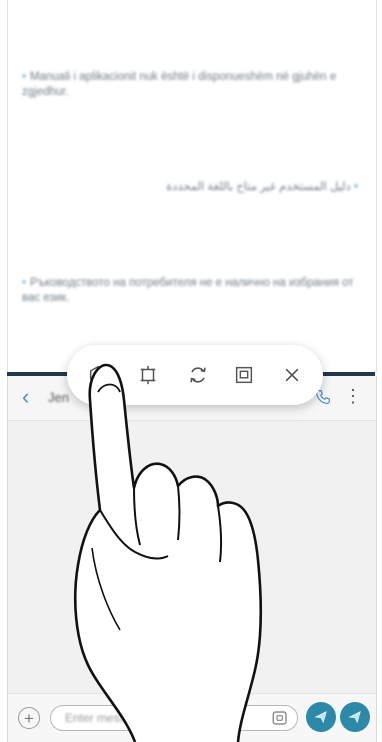  What do you see at coordinates (58, 397) in the screenshot?
I see `contact-name: Jen` at bounding box center [58, 397].